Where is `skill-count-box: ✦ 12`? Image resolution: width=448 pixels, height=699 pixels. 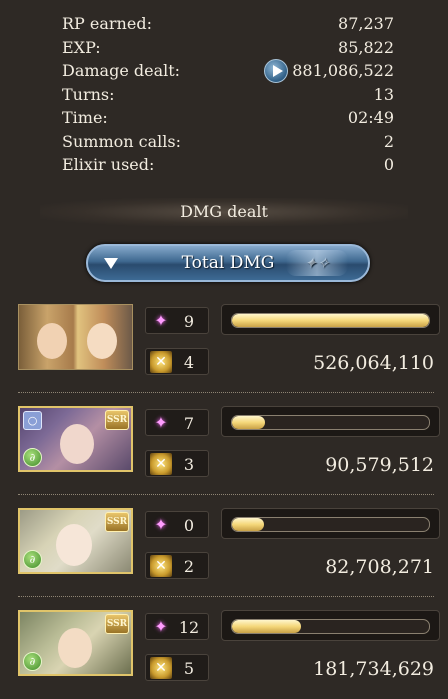
skill-count-box: ✦ 12 is located at coordinates (177, 626).